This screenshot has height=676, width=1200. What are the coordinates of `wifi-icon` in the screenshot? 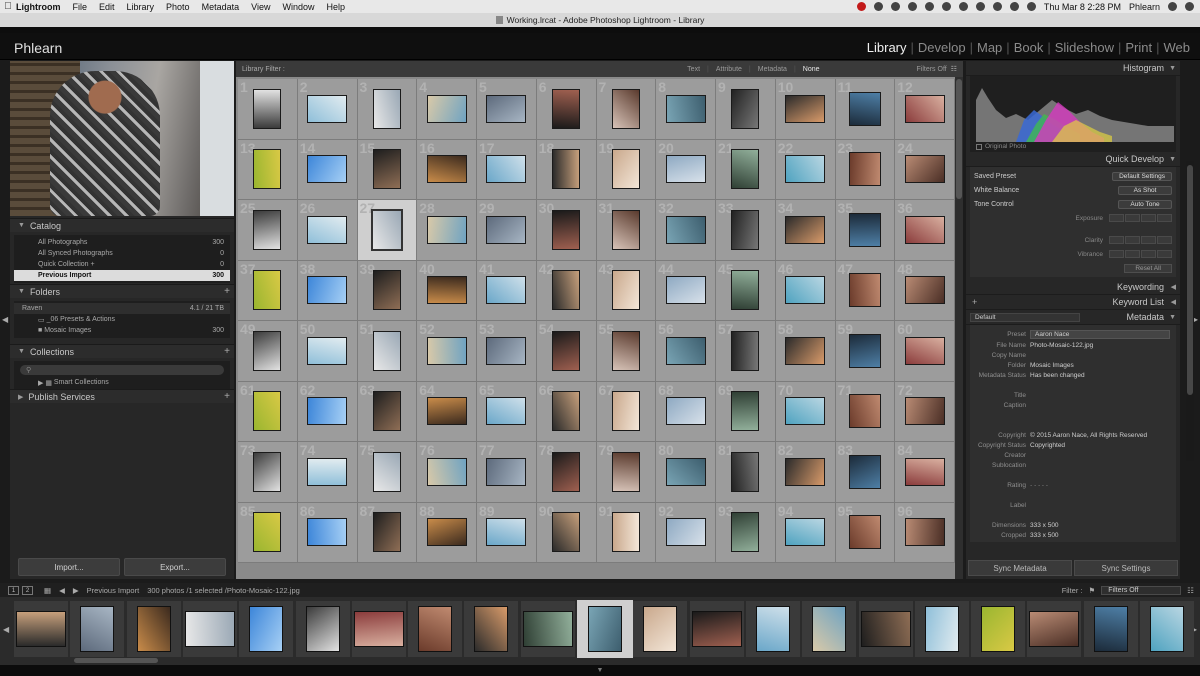 It's located at (997, 6).